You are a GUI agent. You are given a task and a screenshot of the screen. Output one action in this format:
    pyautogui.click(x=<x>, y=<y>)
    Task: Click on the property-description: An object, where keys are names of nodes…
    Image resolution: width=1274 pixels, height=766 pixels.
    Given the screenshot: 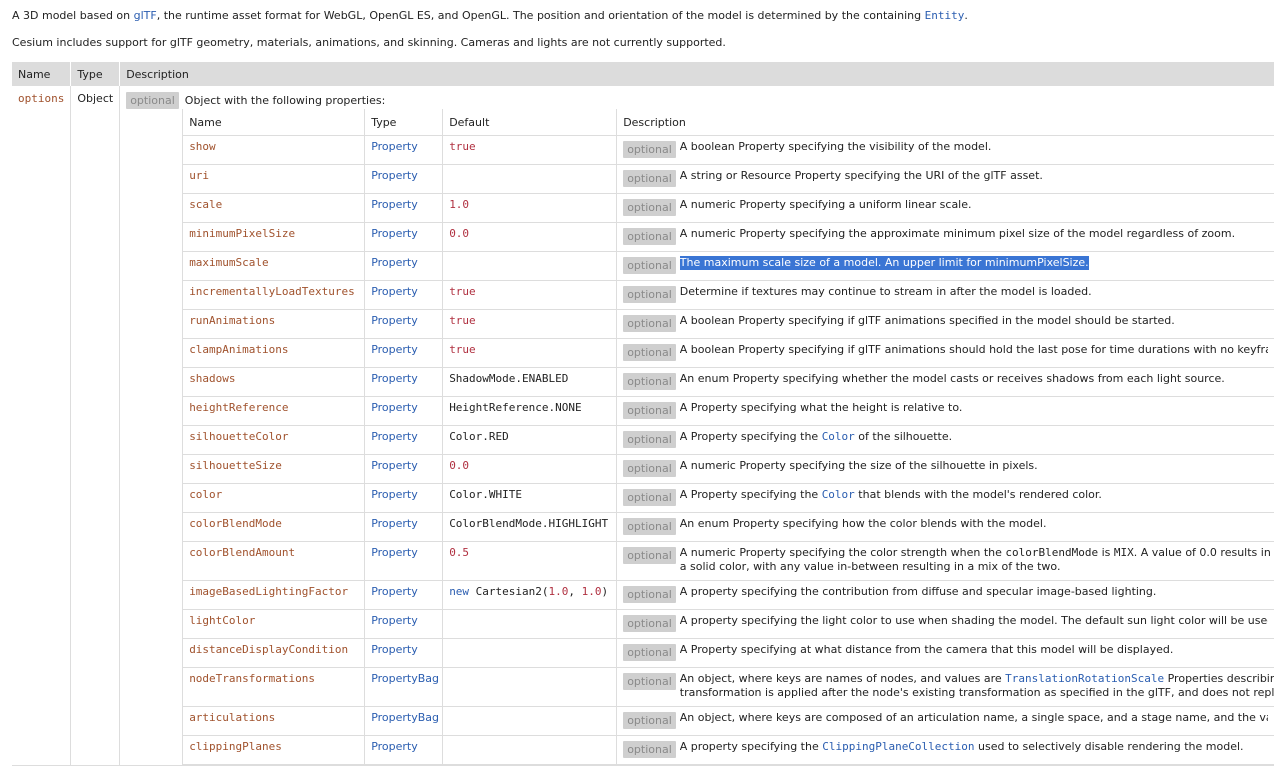 What is the action you would take?
    pyautogui.click(x=977, y=686)
    